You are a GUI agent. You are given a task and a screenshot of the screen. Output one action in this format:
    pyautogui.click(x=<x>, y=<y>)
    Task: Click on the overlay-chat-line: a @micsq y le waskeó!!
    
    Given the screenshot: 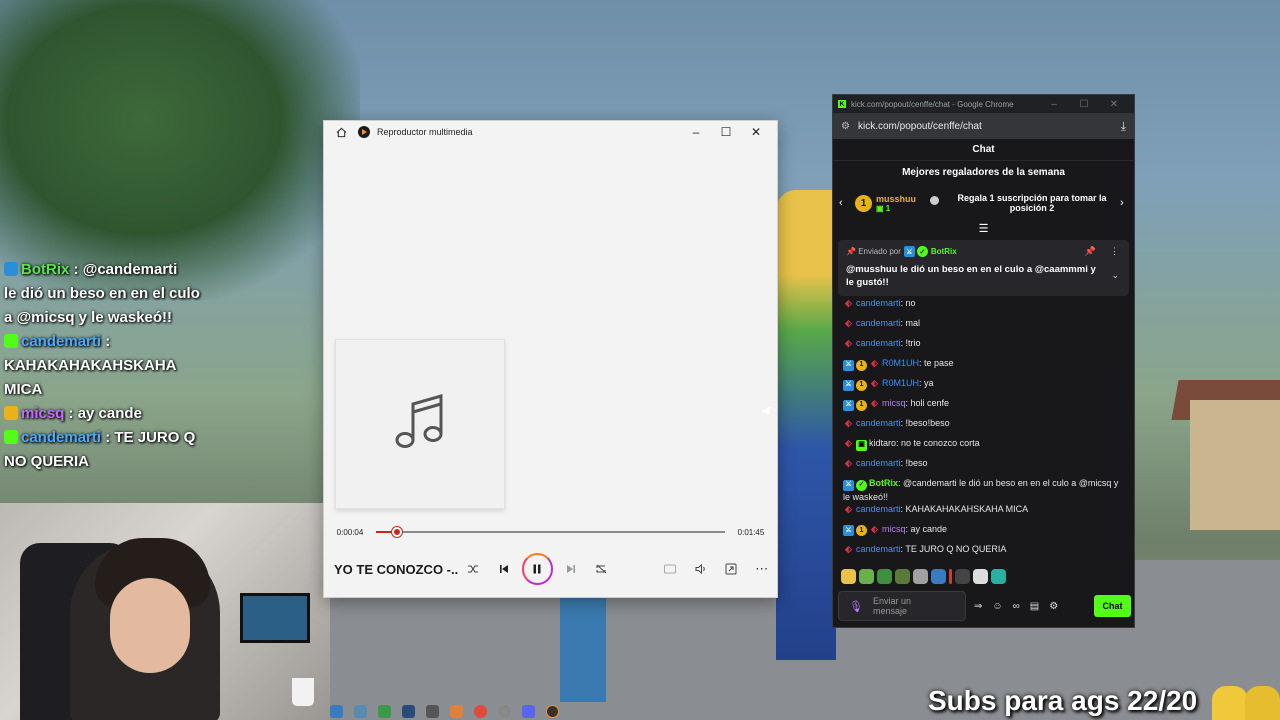 What is the action you would take?
    pyautogui.click(x=165, y=318)
    